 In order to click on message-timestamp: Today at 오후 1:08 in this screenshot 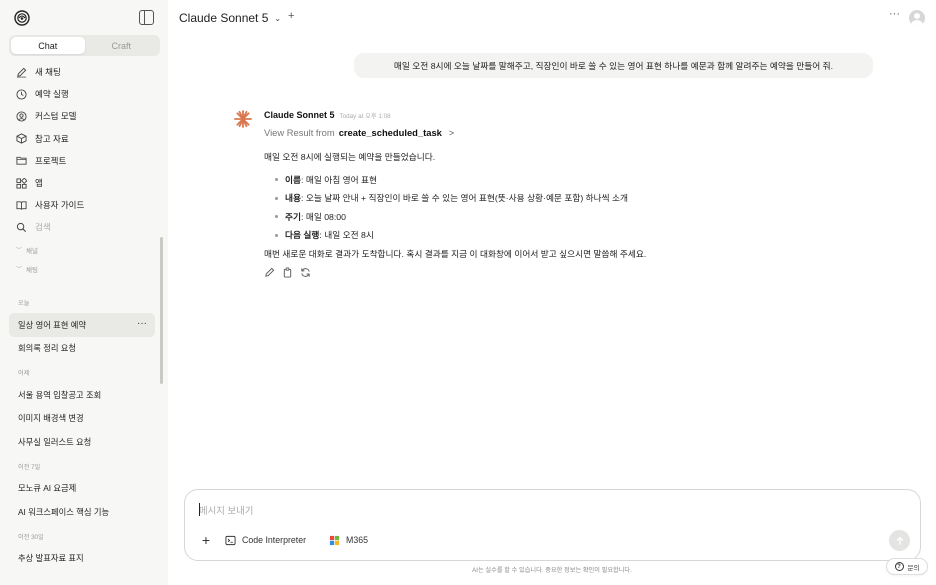, I will do `click(365, 116)`.